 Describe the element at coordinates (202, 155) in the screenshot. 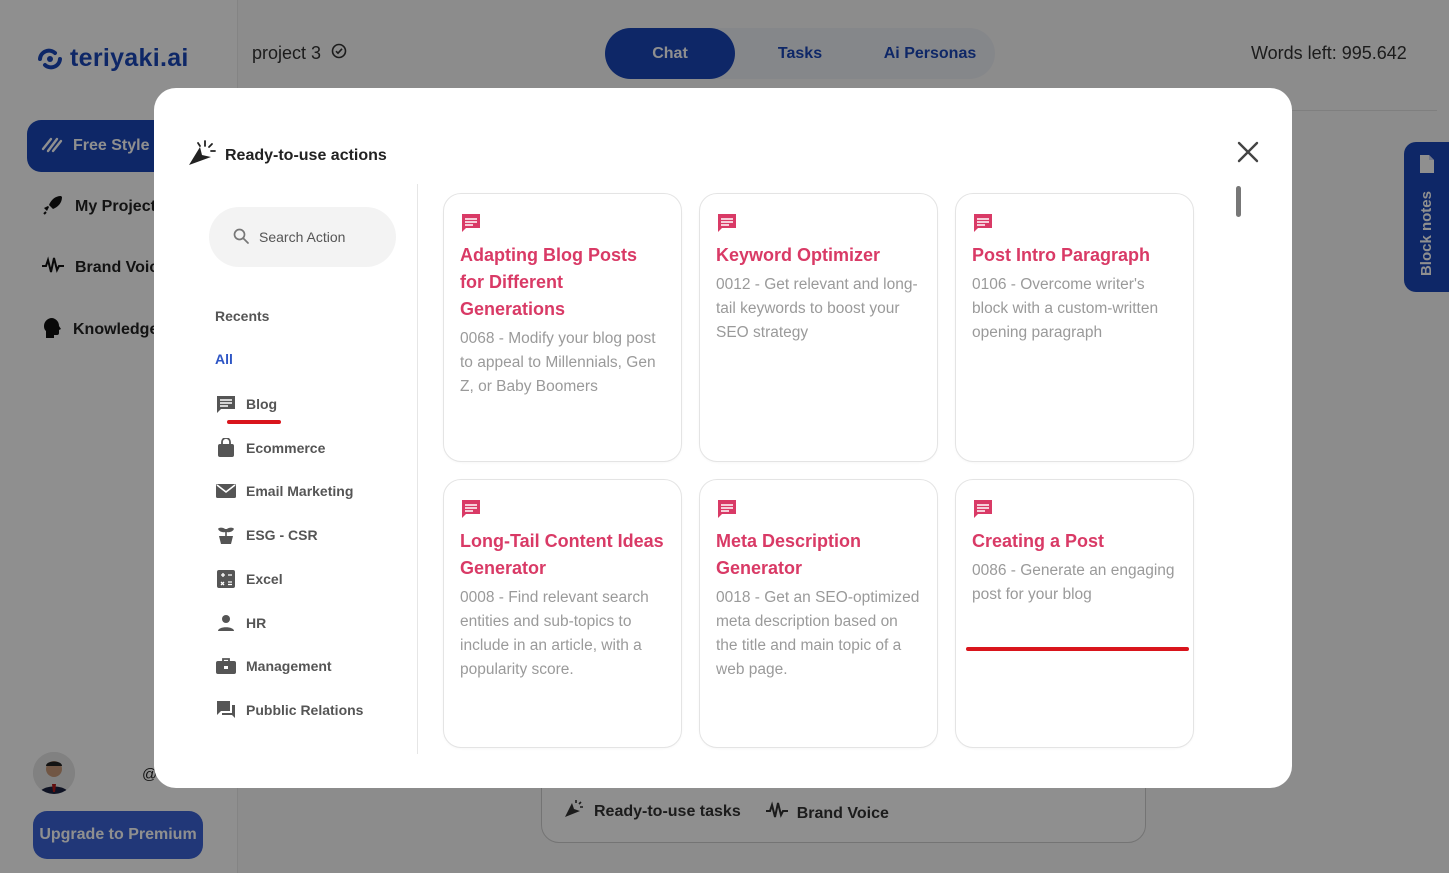

I see `cursor-click-icon` at that location.